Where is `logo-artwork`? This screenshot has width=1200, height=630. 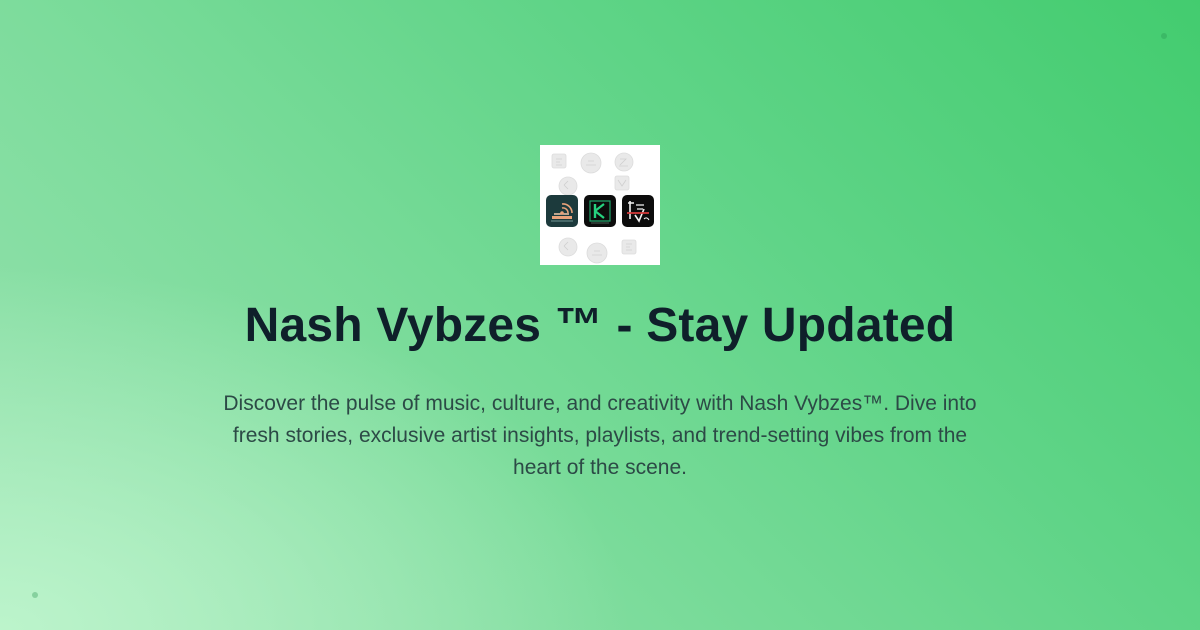 logo-artwork is located at coordinates (600, 208).